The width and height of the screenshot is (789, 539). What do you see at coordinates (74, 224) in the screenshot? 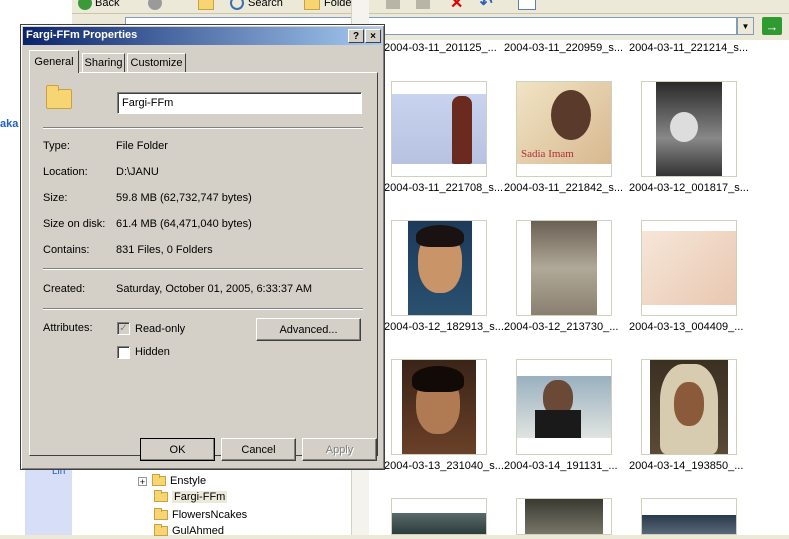
I see `size-on-disk-label: Size on disk:` at bounding box center [74, 224].